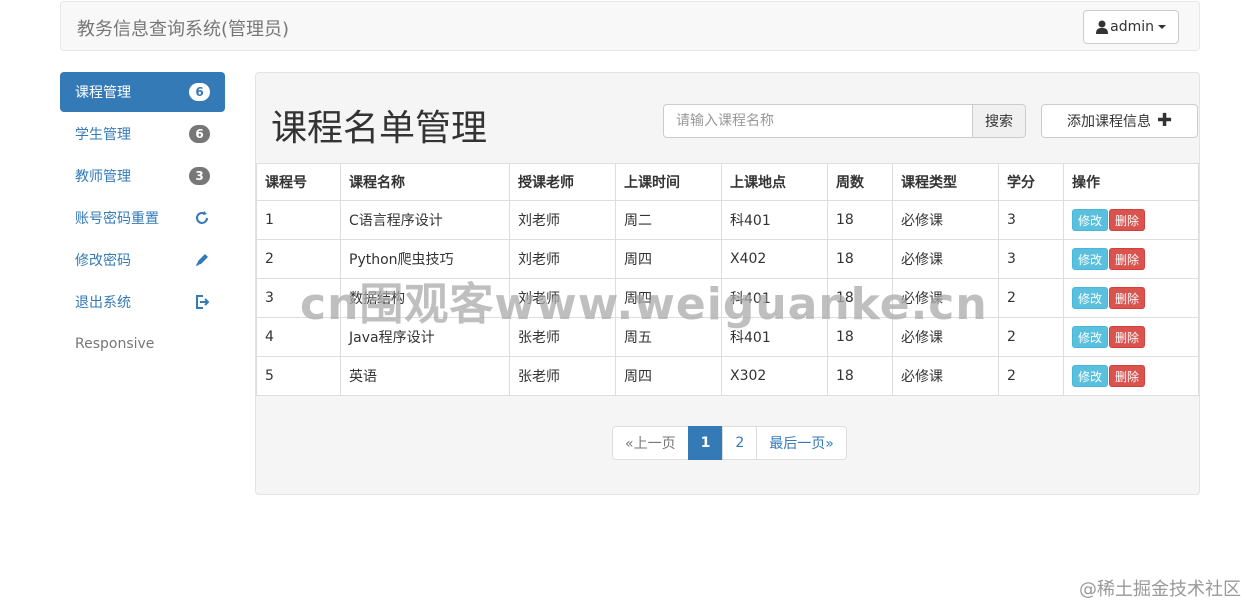  Describe the element at coordinates (202, 260) in the screenshot. I see `pencil-icon` at that location.